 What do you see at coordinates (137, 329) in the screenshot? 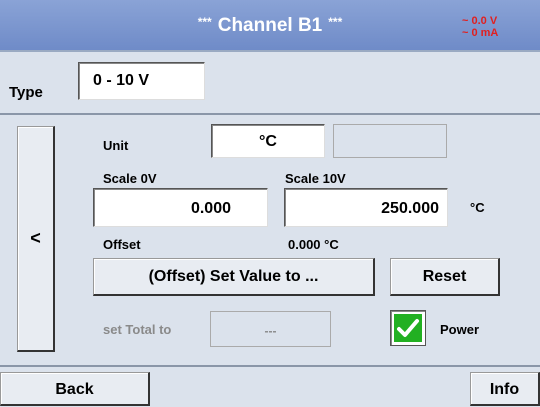
I see `set-total-label: set Total to` at bounding box center [137, 329].